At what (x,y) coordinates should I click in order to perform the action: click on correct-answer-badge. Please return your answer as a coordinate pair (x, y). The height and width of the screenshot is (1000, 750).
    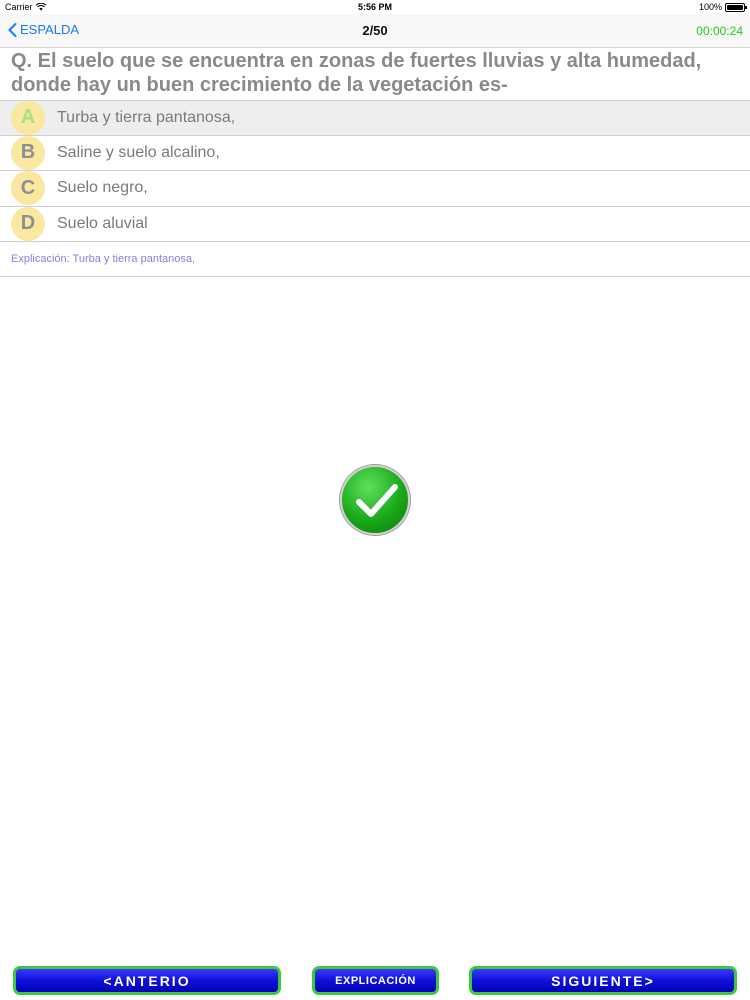
    Looking at the image, I should click on (375, 500).